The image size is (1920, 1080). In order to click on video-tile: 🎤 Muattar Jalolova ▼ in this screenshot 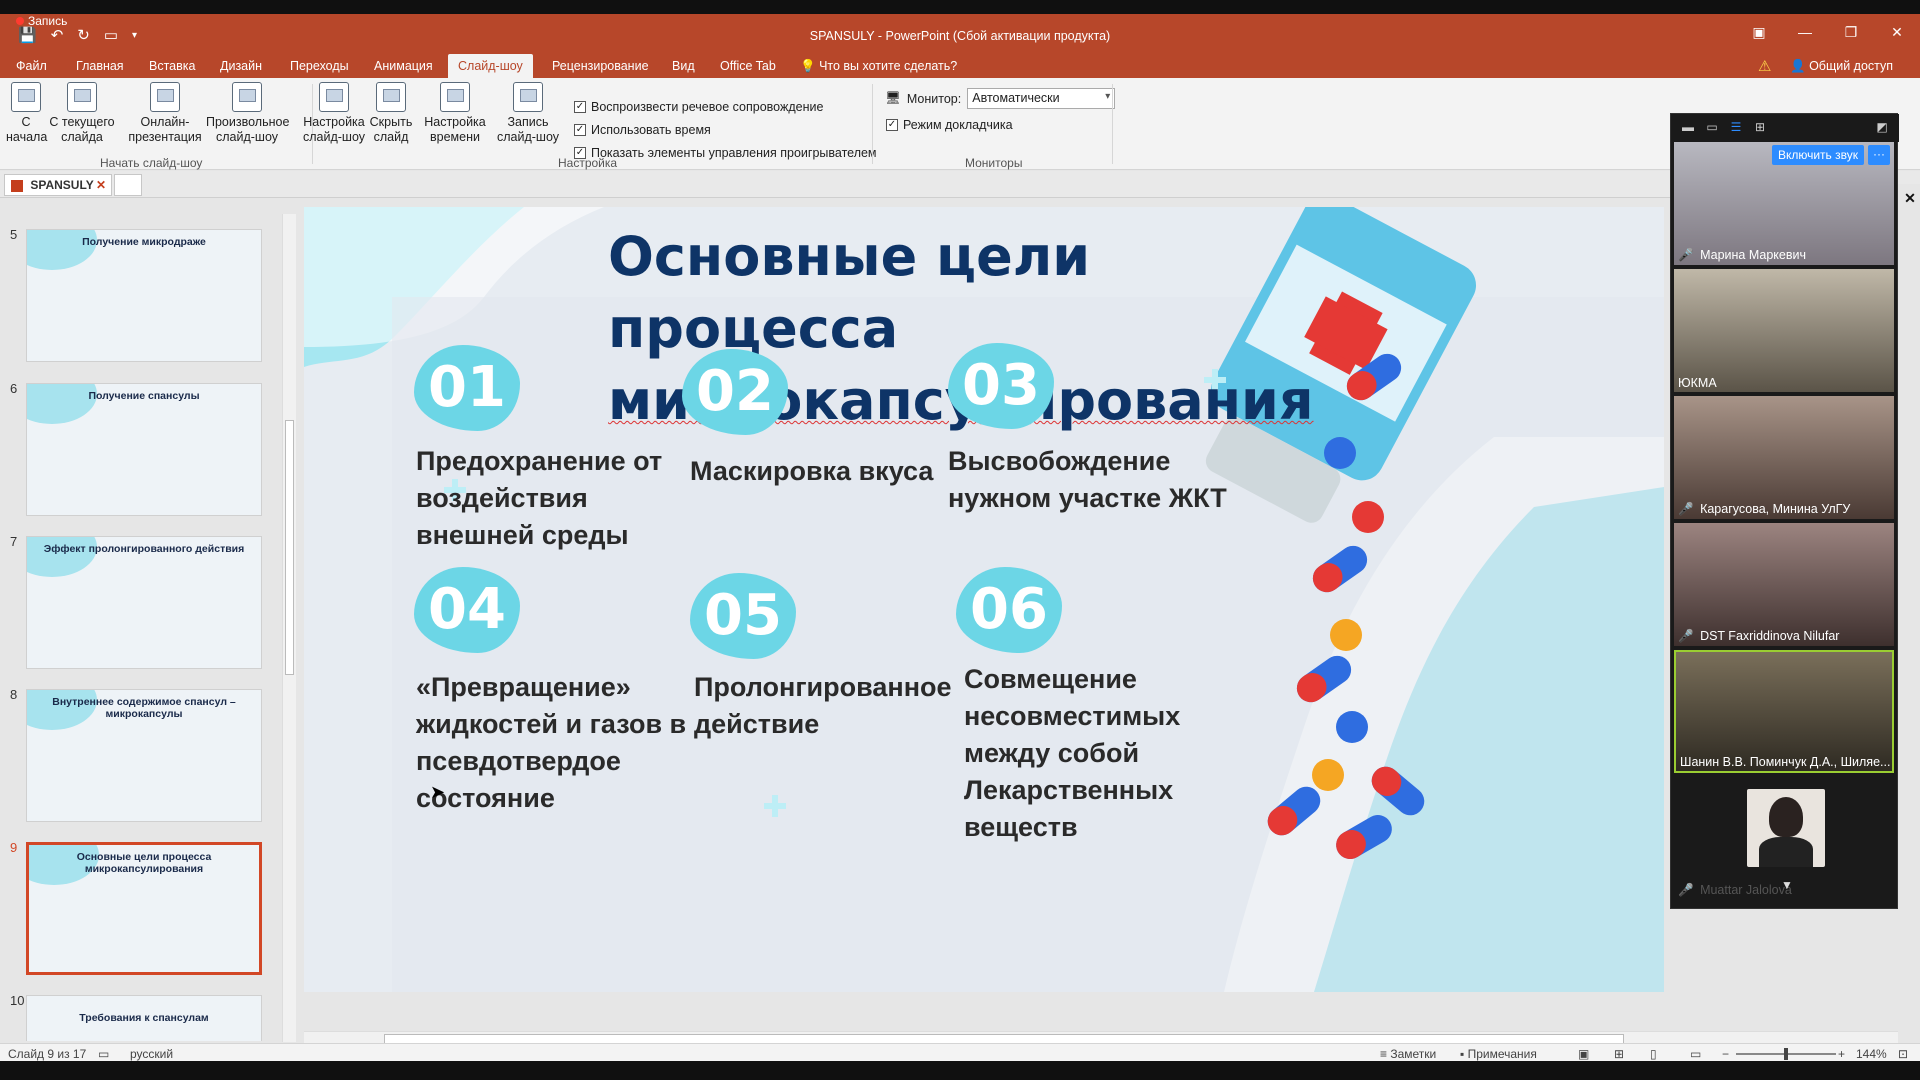, I will do `click(1784, 838)`.